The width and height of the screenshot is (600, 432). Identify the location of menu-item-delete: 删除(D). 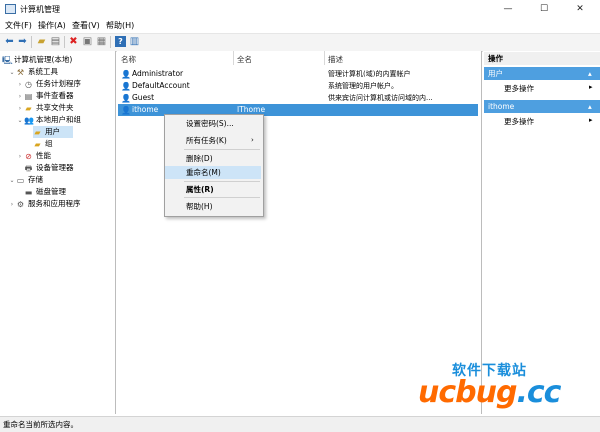
(213, 158).